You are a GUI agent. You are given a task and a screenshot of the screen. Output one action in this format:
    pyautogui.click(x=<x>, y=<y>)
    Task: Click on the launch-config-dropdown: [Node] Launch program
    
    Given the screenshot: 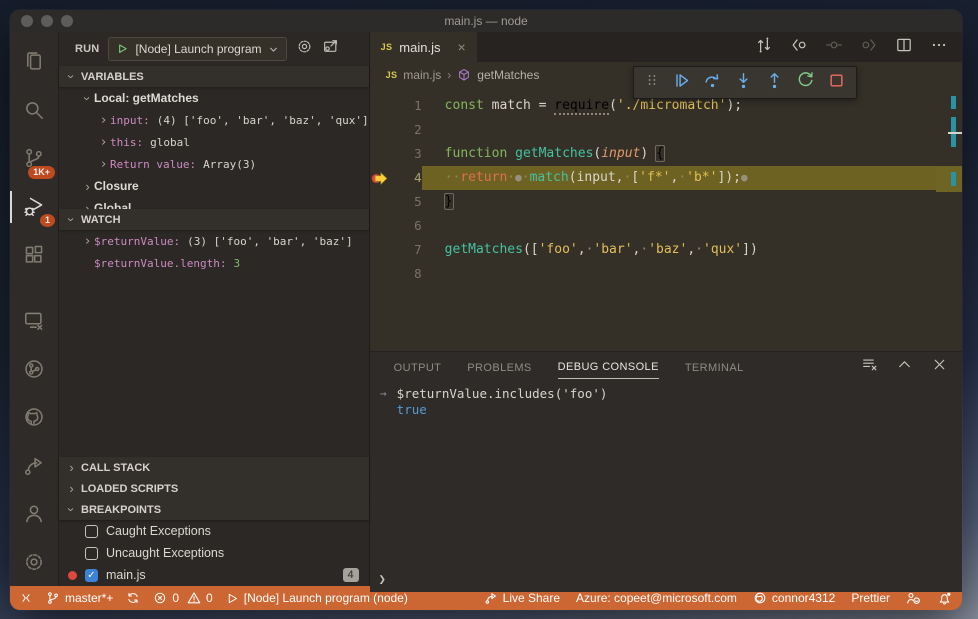 What is the action you would take?
    pyautogui.click(x=197, y=49)
    